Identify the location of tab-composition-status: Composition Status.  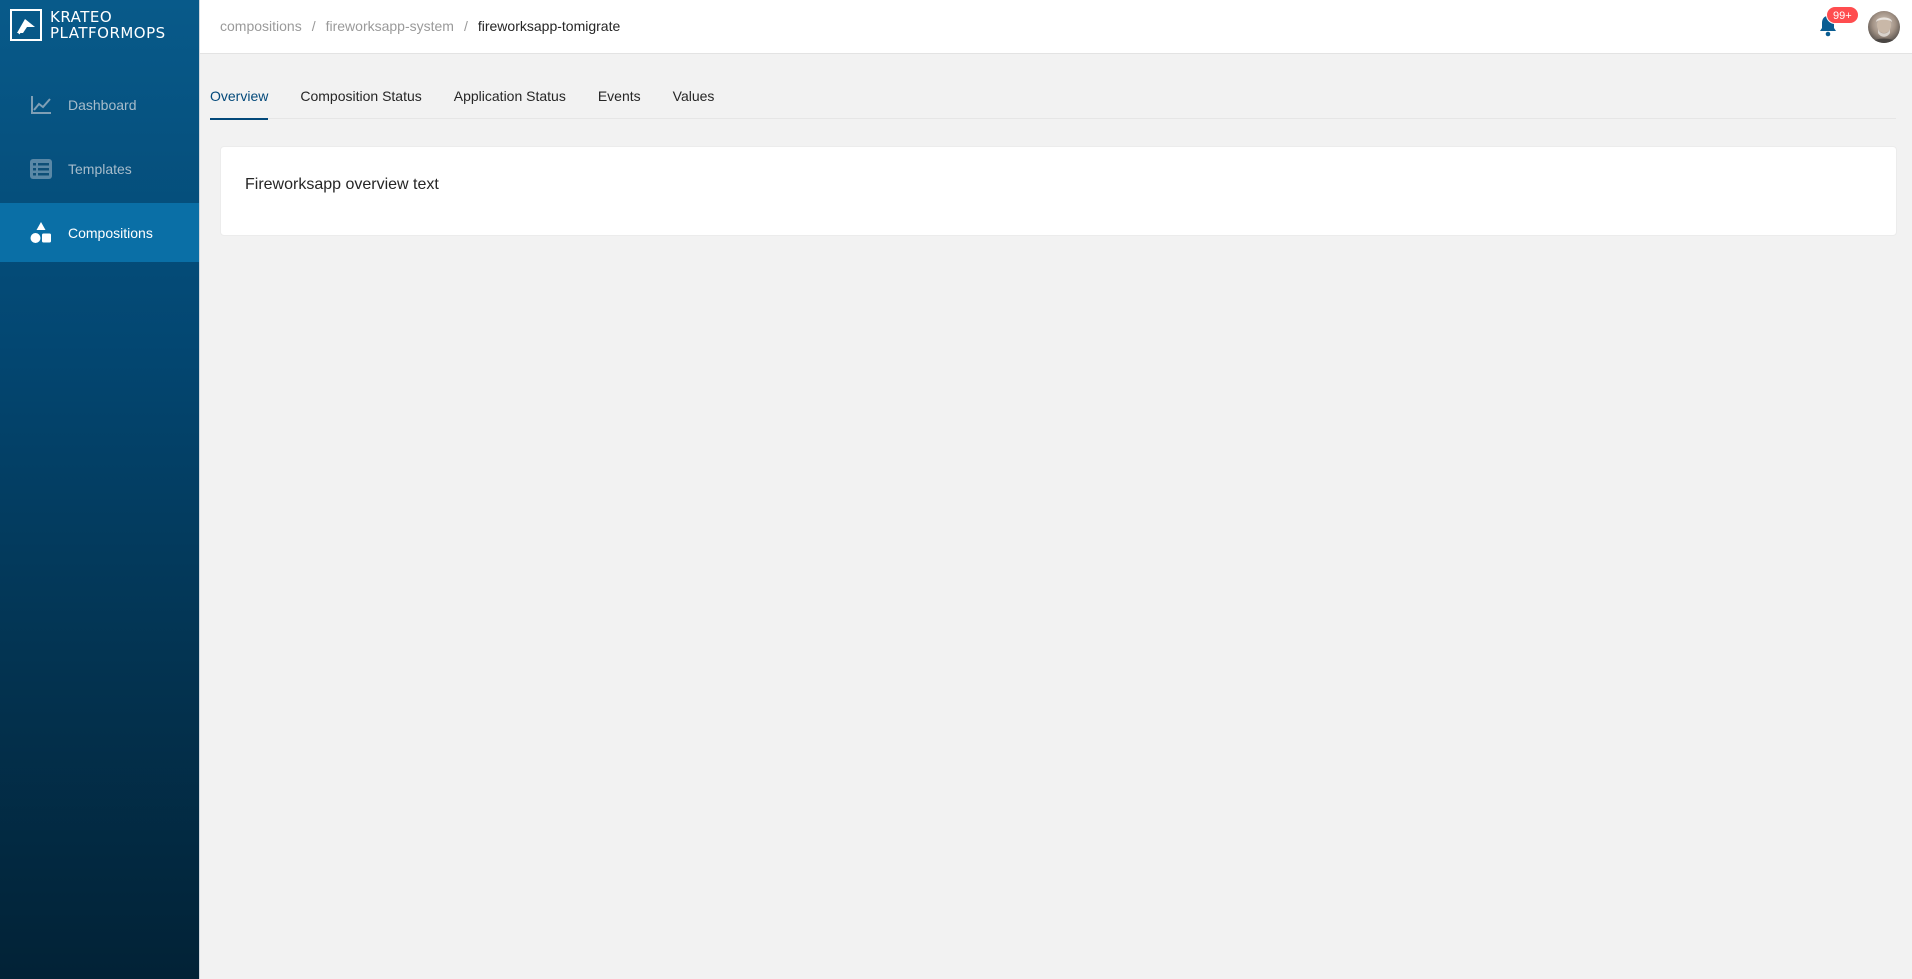
(360, 97).